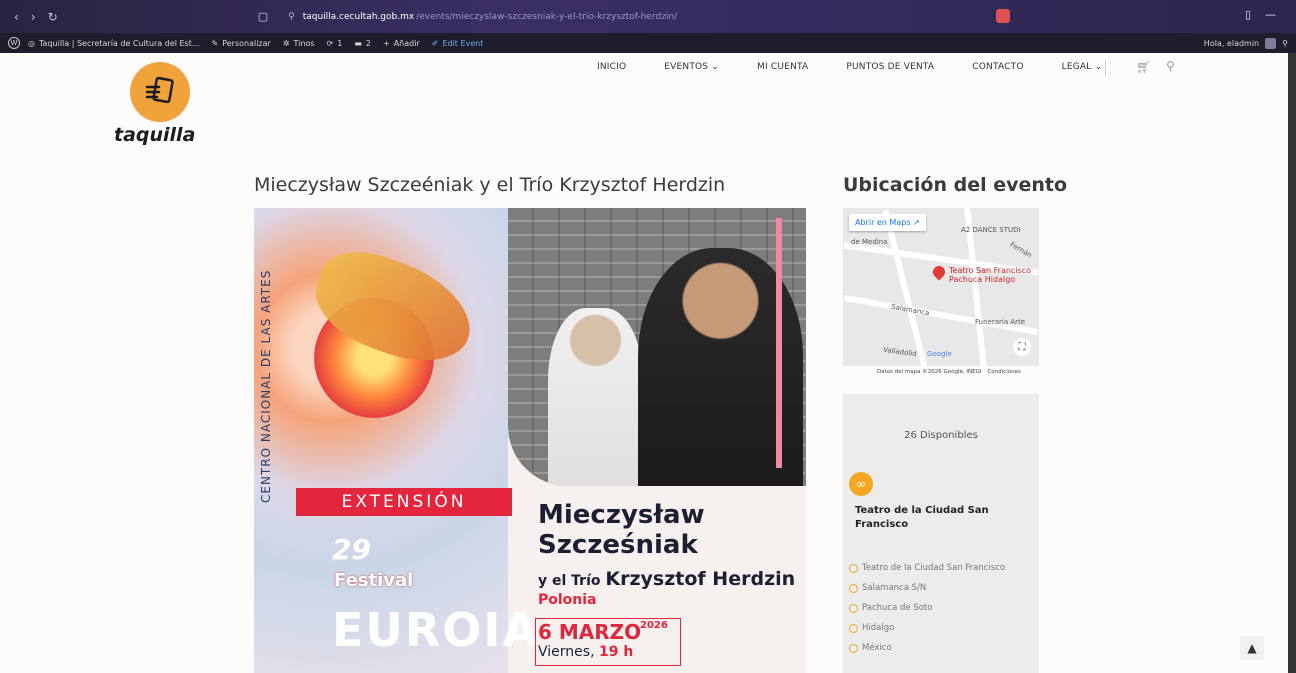 The height and width of the screenshot is (673, 1296). What do you see at coordinates (330, 43) in the screenshot?
I see `updates-icon: ⟳` at bounding box center [330, 43].